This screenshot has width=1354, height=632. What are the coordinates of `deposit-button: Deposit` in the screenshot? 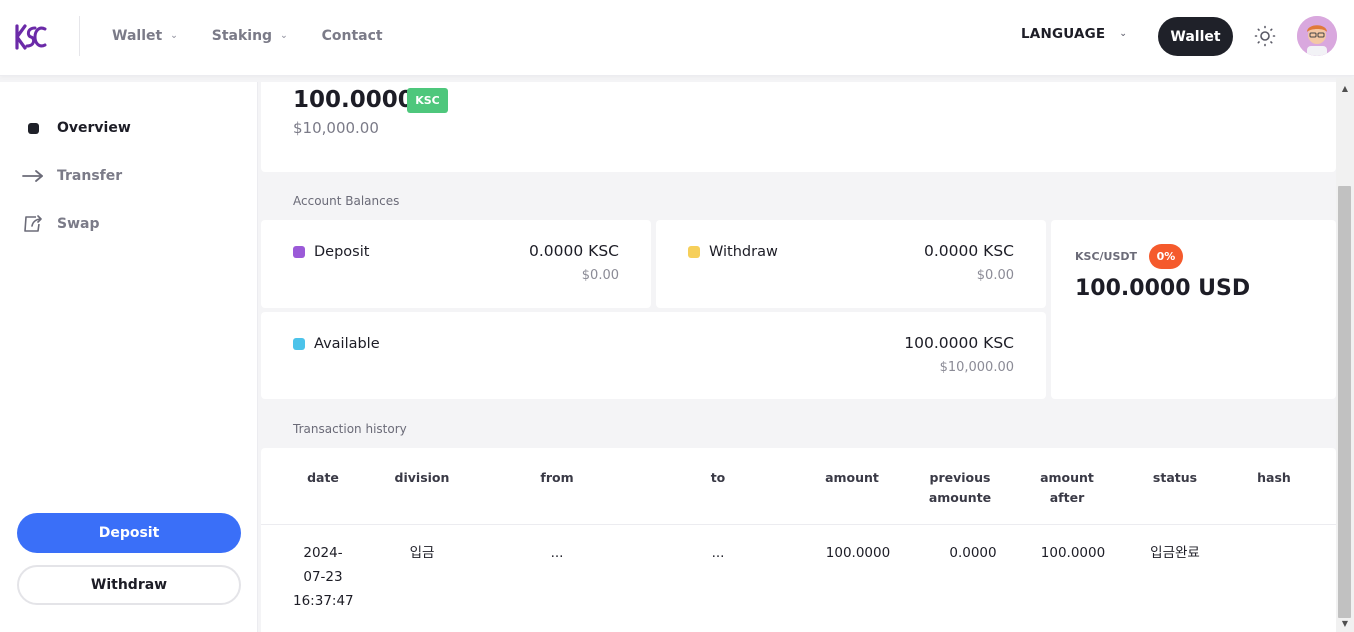 It's located at (129, 533).